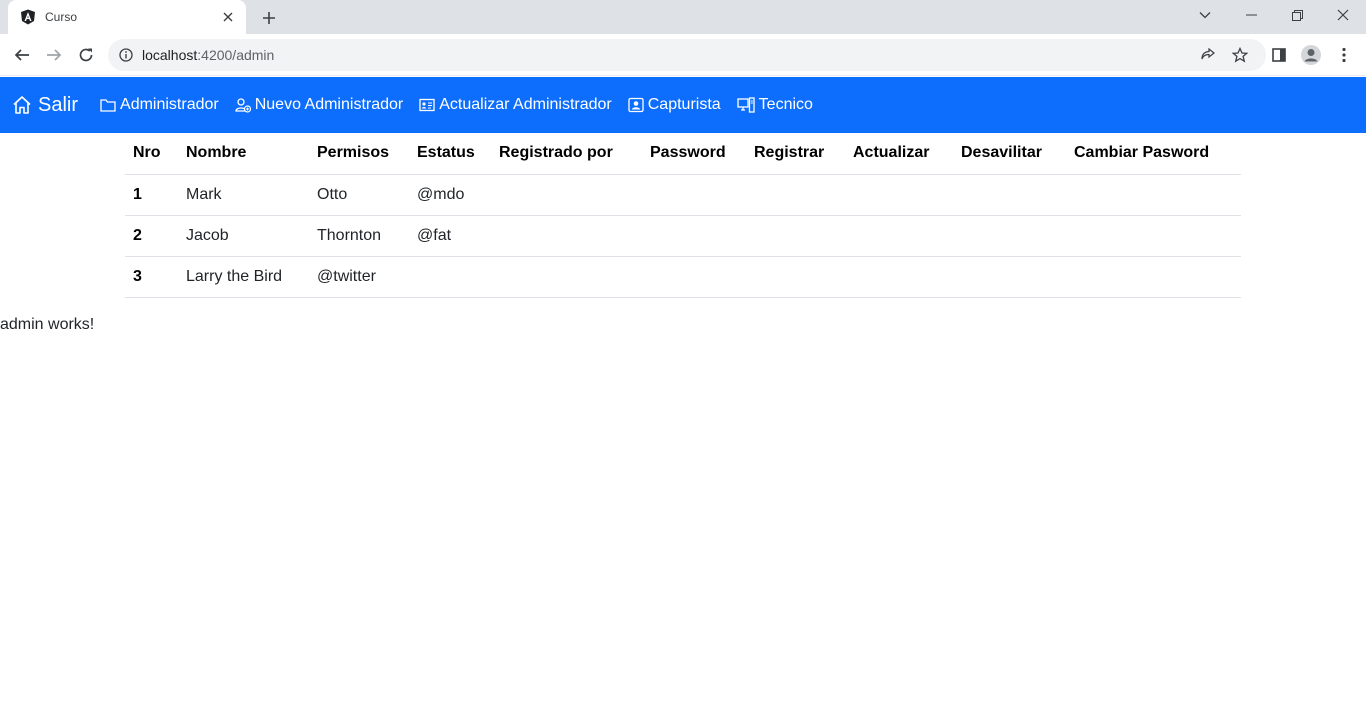 The image size is (1366, 728). Describe the element at coordinates (566, 154) in the screenshot. I see `column-header: Registrado por` at that location.